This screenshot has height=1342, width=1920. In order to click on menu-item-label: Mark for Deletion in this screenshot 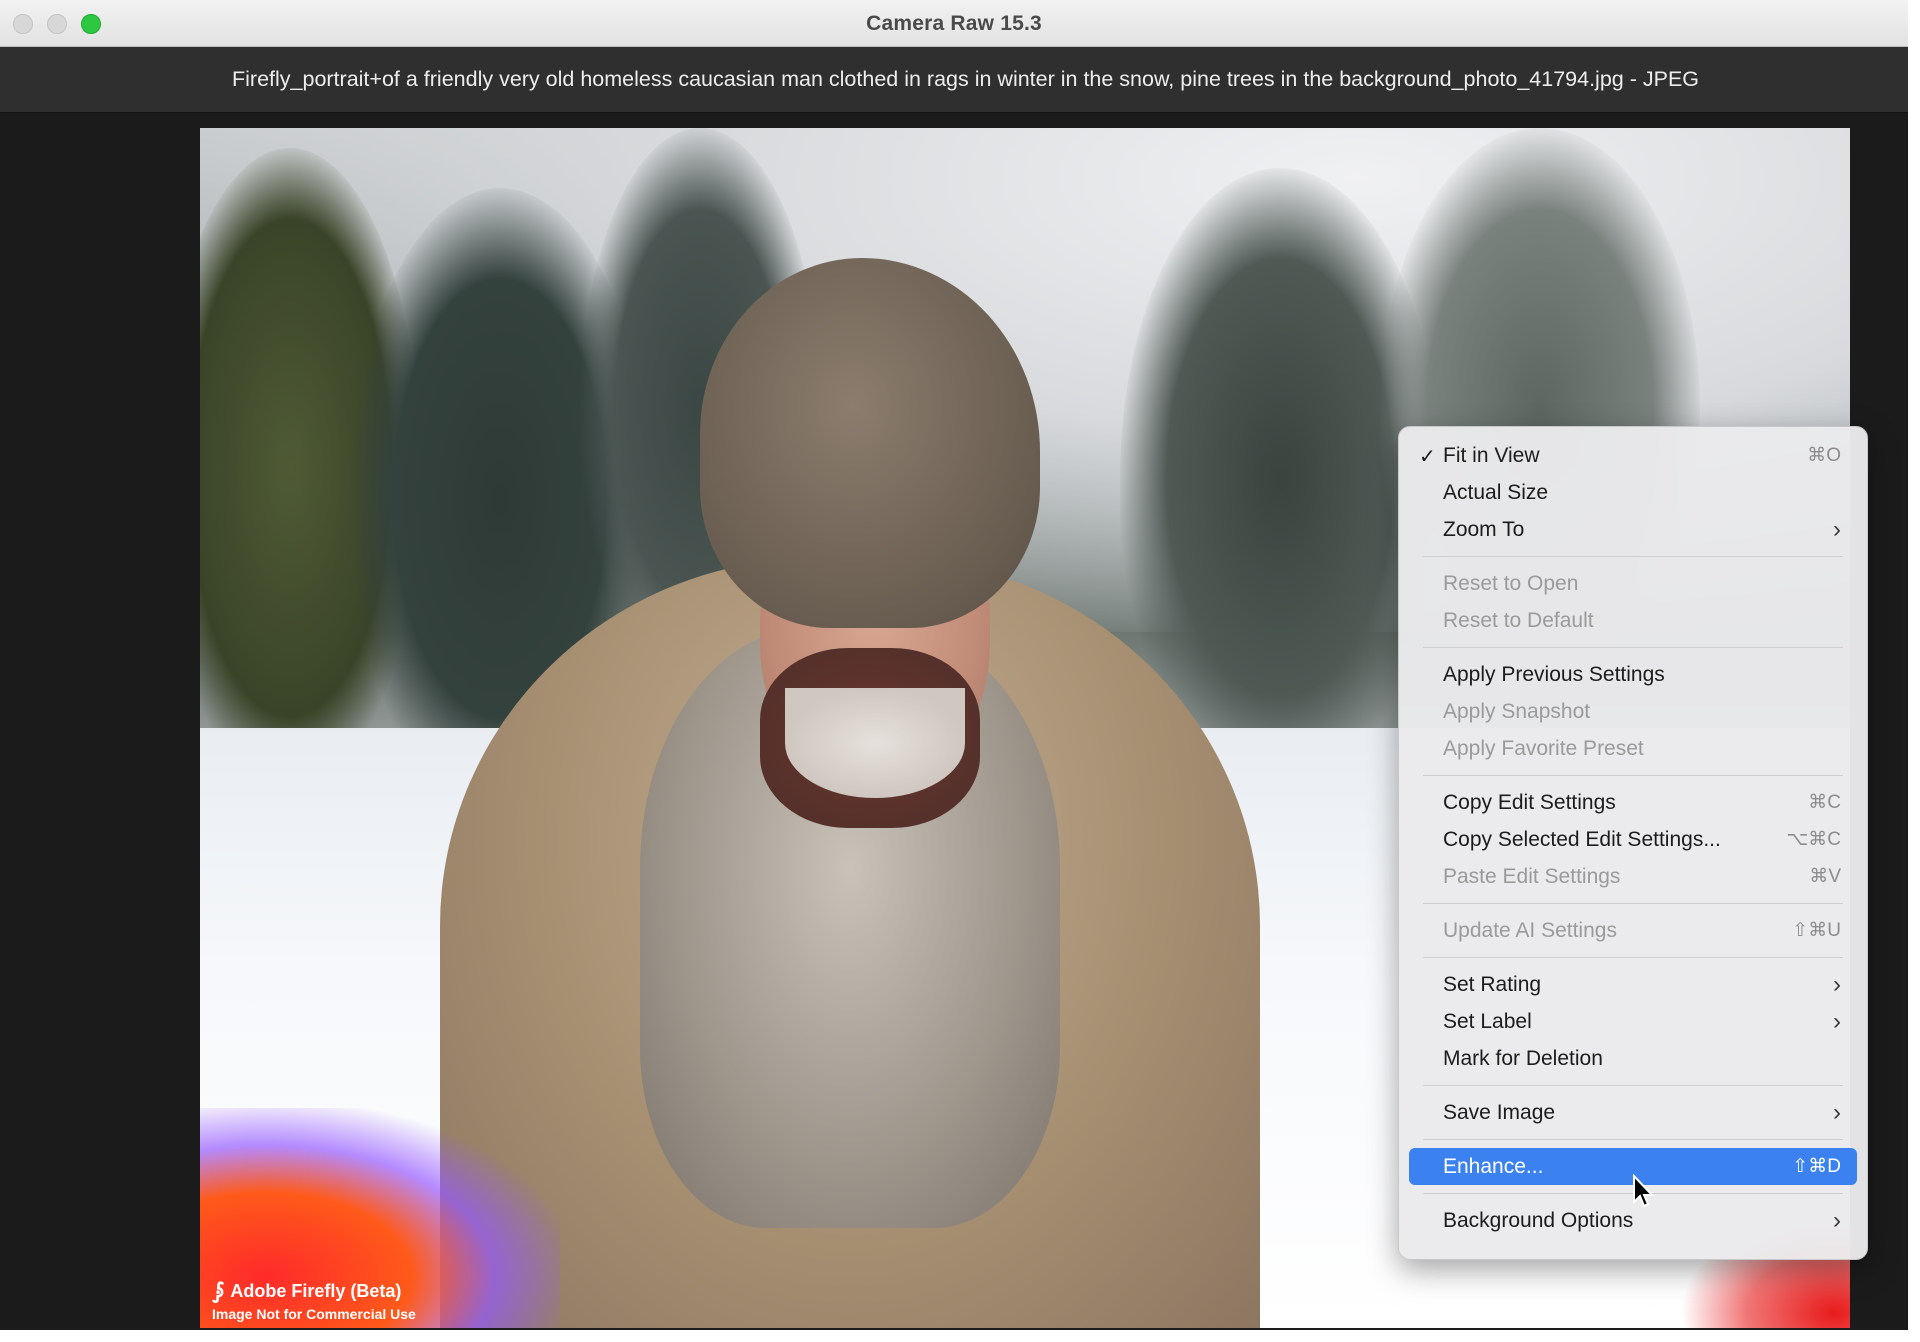, I will do `click(1523, 1058)`.